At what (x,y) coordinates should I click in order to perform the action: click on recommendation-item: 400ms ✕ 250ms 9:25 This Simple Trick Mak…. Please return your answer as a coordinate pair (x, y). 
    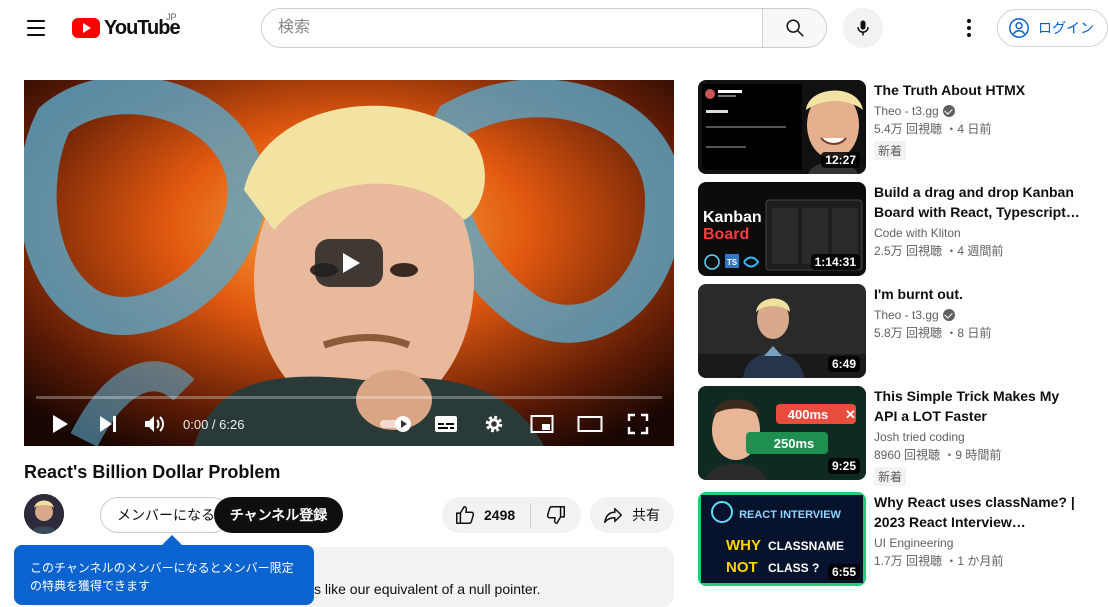
    Looking at the image, I should click on (898, 436).